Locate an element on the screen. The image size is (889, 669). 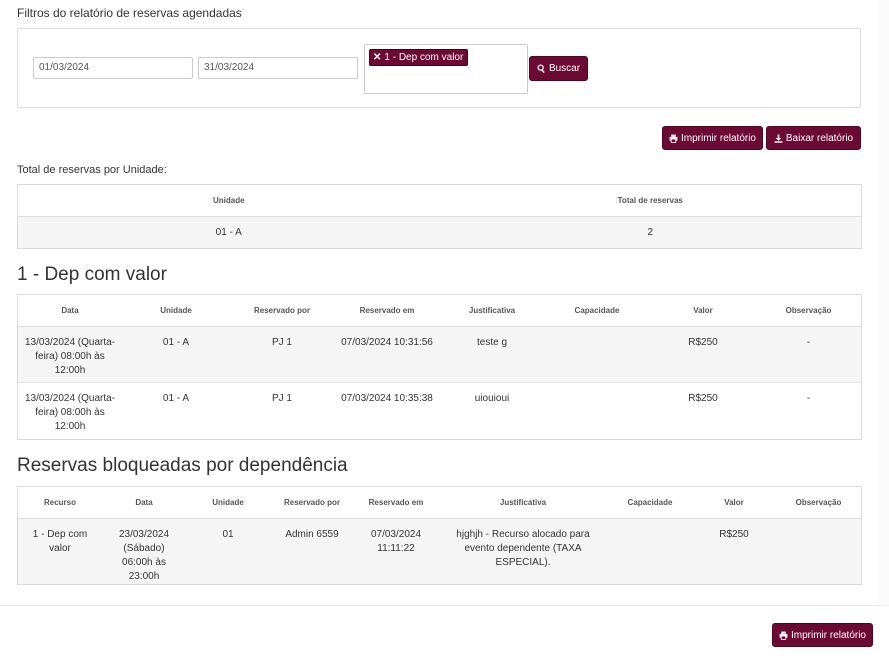
table-cell: 07/03/2024 11:11:22 is located at coordinates (396, 551).